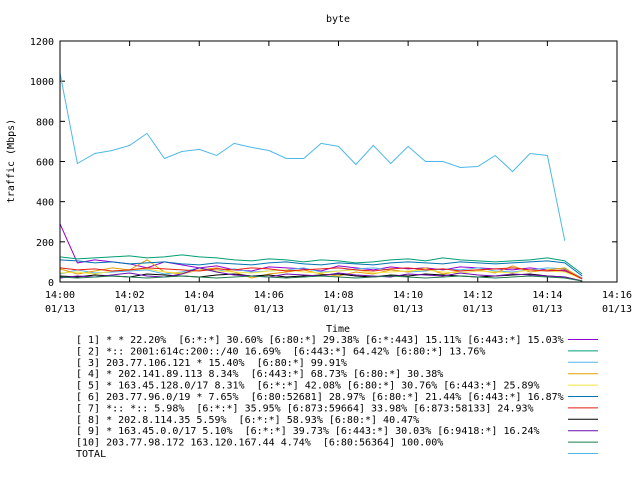  Describe the element at coordinates (45, 163) in the screenshot. I see `y-tick-label: 600` at that location.